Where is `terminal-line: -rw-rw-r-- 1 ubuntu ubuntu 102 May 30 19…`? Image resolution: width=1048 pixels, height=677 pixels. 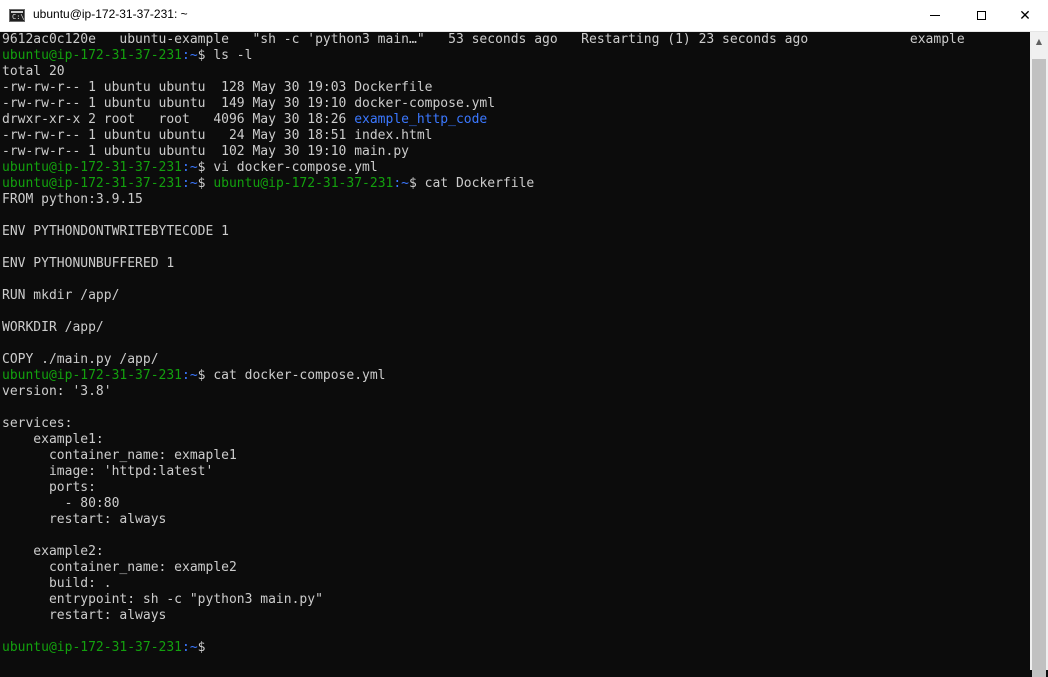 terminal-line: -rw-rw-r-- 1 ubuntu ubuntu 102 May 30 19… is located at coordinates (205, 152).